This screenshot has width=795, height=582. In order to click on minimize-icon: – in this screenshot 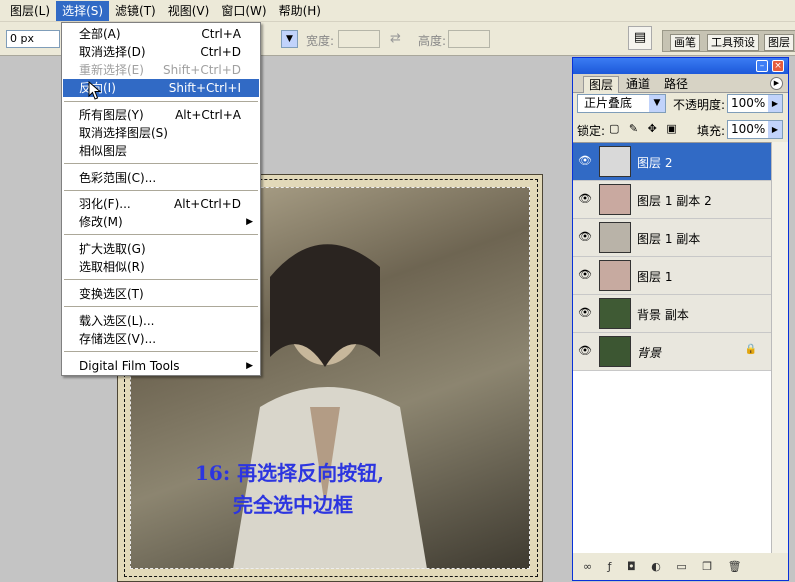, I will do `click(762, 66)`.